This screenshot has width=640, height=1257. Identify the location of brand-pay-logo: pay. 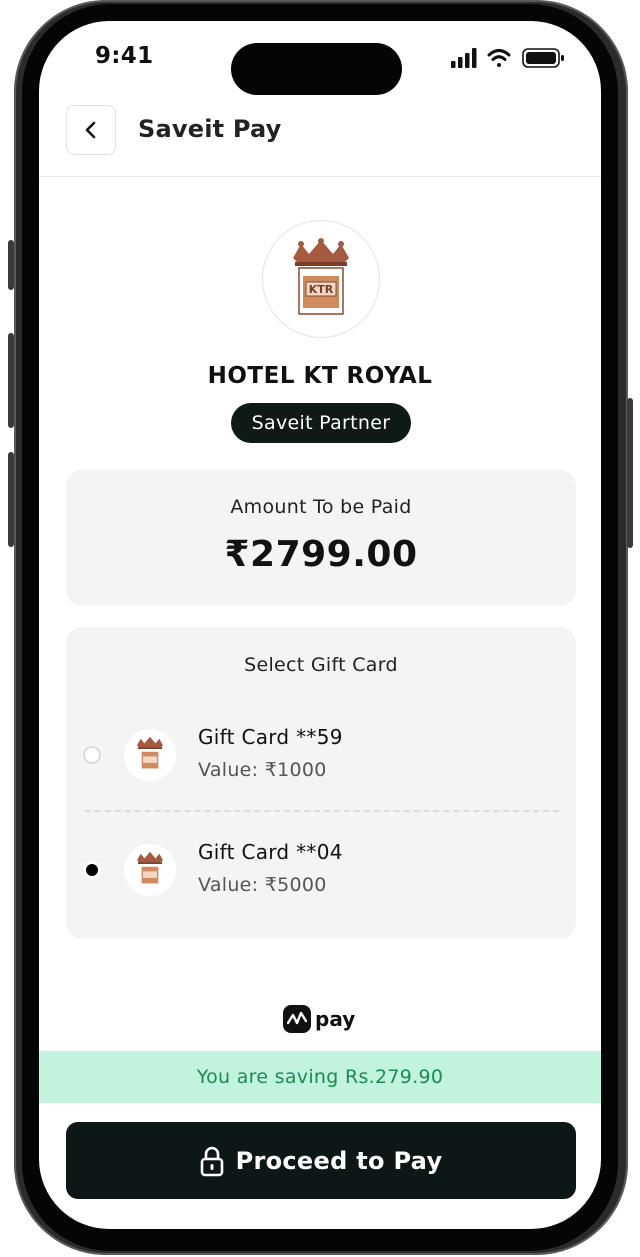
(320, 1019).